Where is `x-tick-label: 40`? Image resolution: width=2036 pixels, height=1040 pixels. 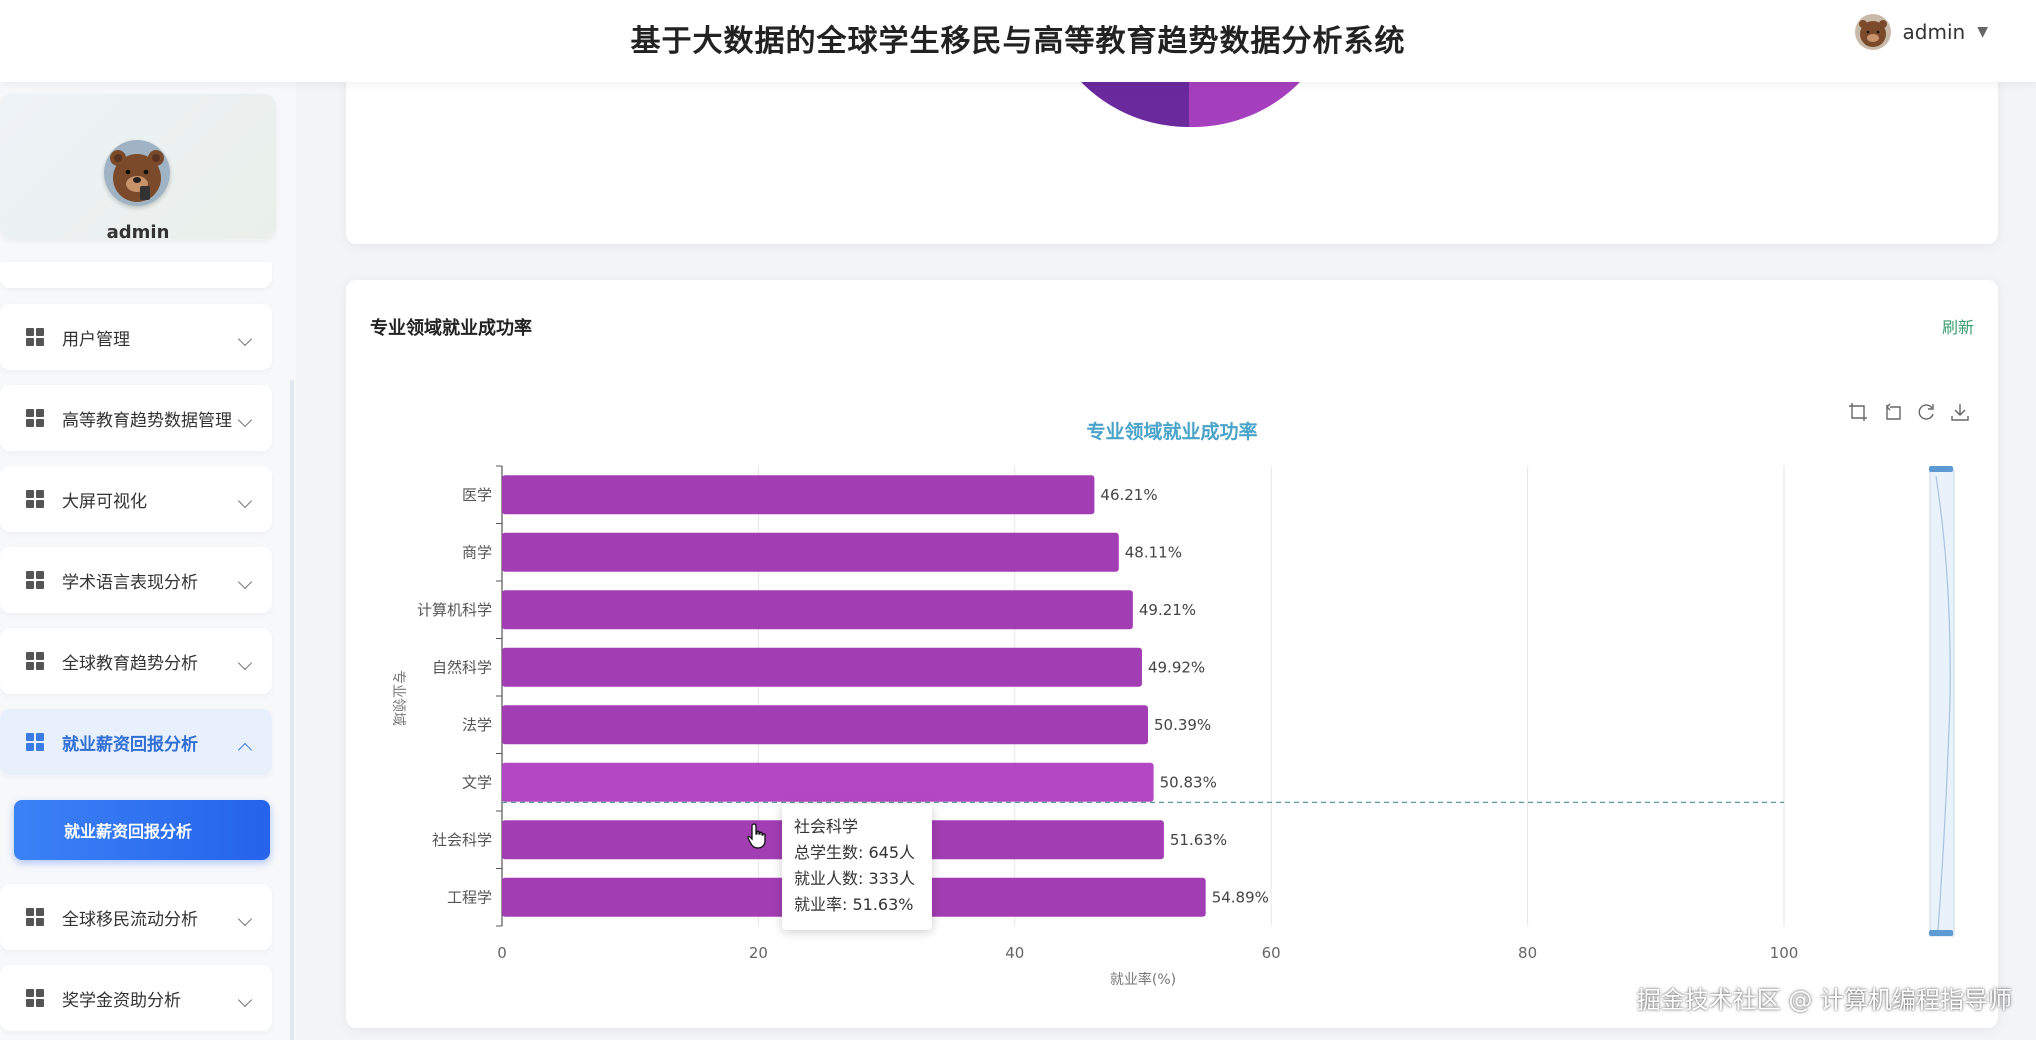
x-tick-label: 40 is located at coordinates (1014, 953).